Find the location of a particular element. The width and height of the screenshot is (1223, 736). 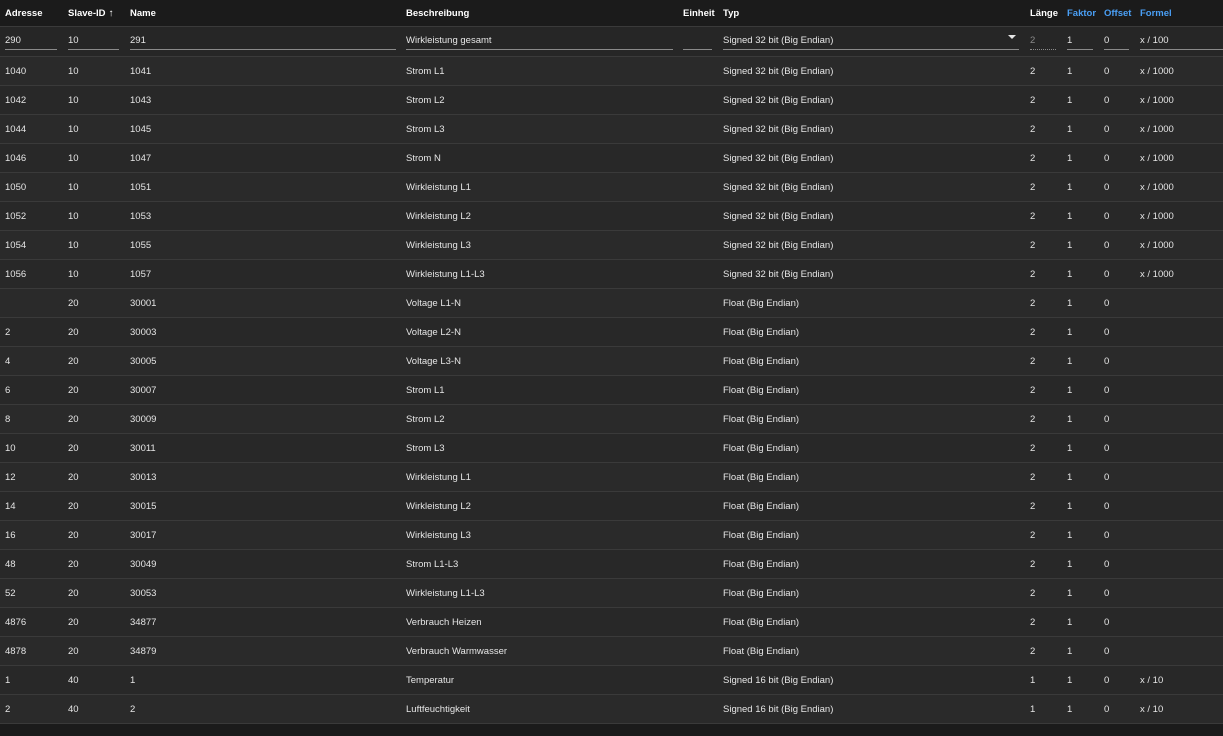

formel-input is located at coordinates (1181, 41).